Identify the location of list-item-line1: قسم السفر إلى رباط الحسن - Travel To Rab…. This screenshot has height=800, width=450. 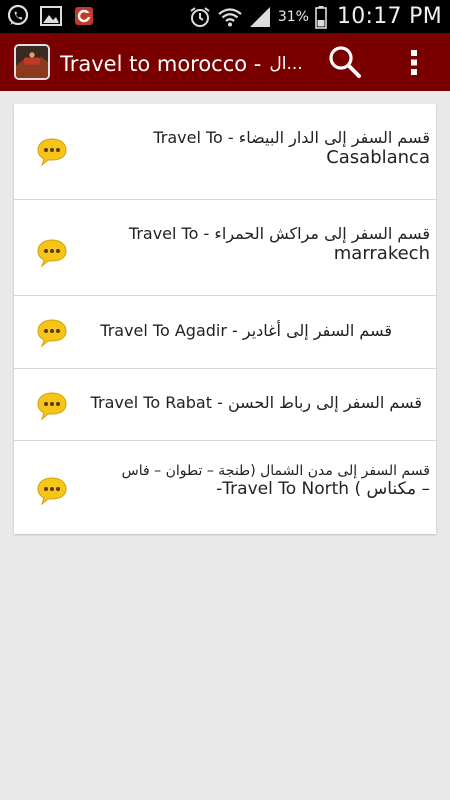
(256, 402).